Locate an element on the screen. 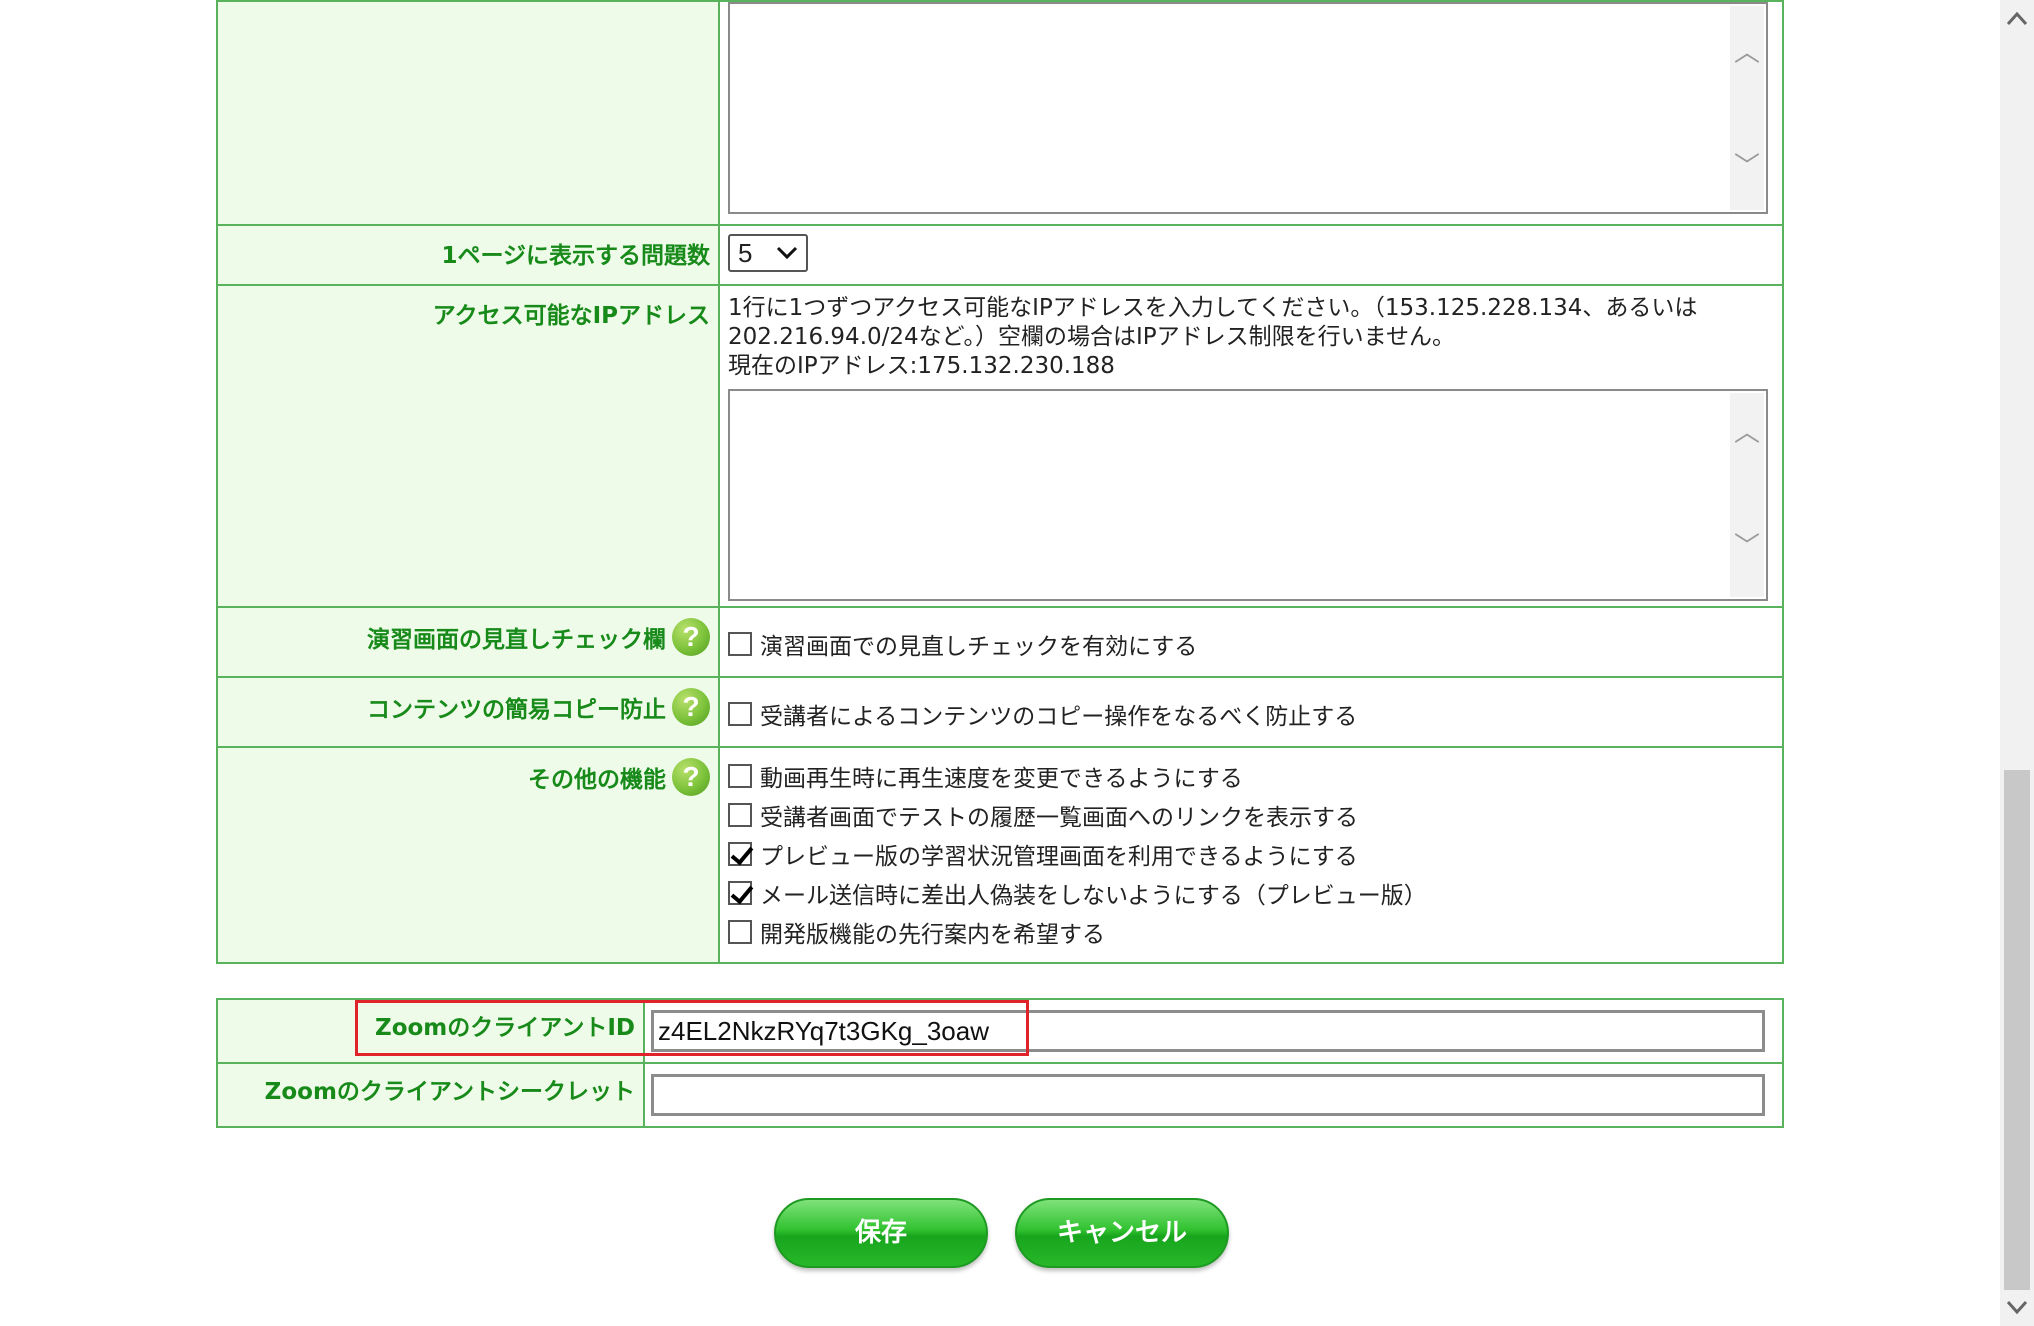  top-textarea-row: ︿ ﹀ is located at coordinates (1000, 113).